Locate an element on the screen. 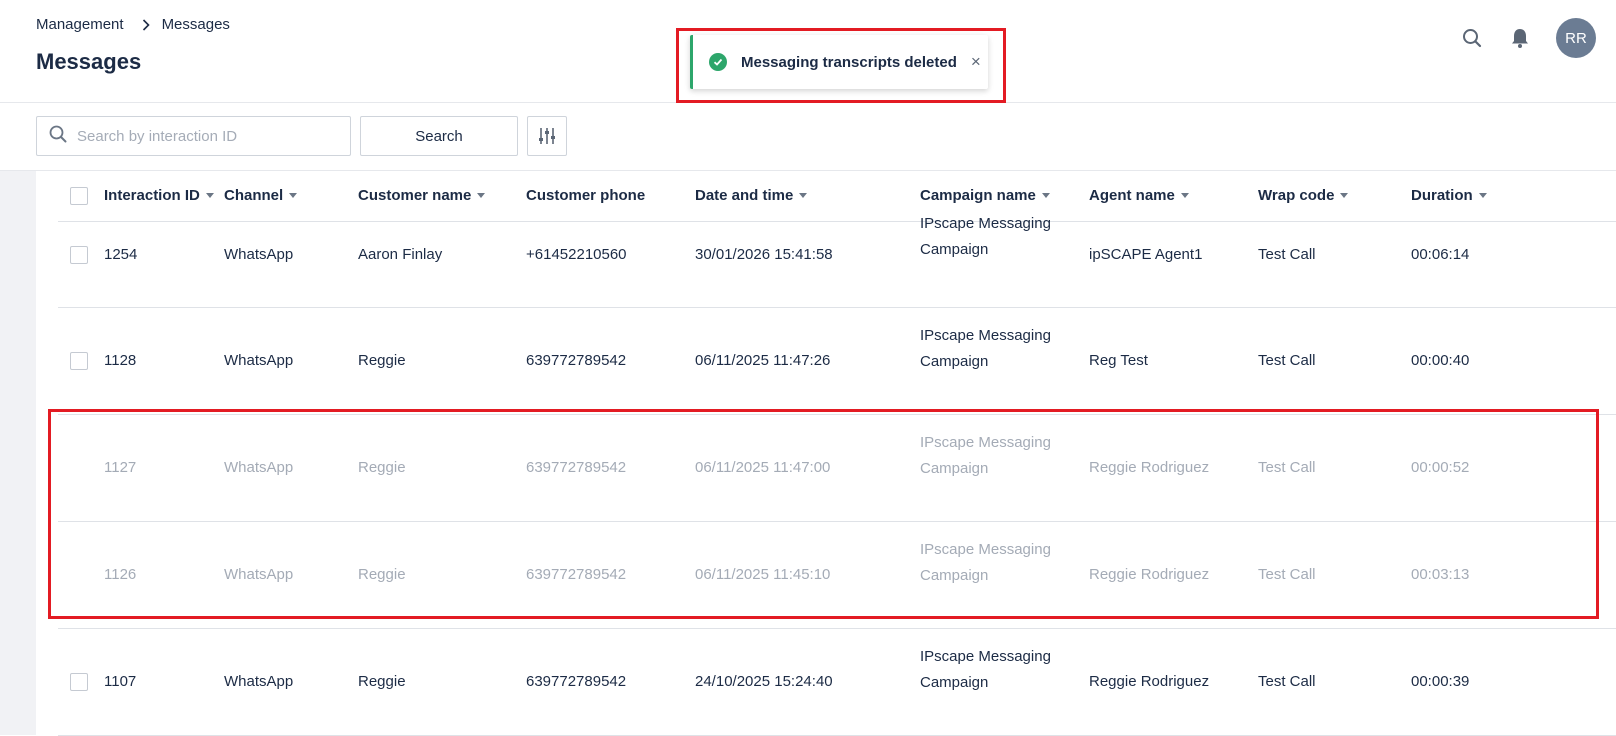 The width and height of the screenshot is (1616, 736). header-actions: RR is located at coordinates (1525, 38).